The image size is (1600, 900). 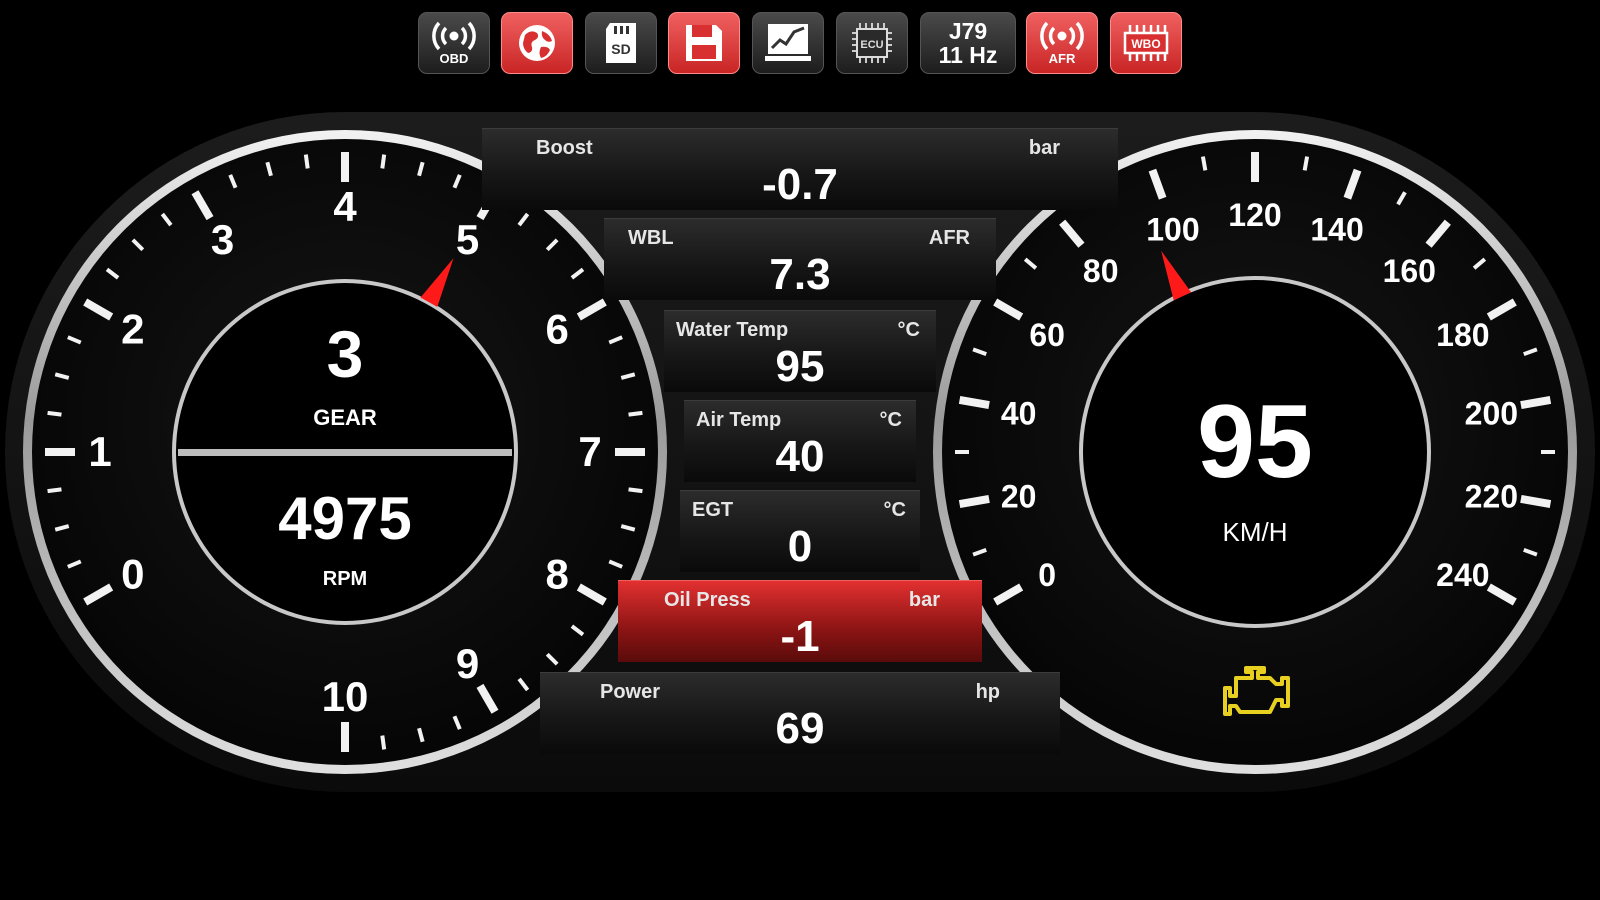 What do you see at coordinates (651, 238) in the screenshot?
I see `readout-label: WBL` at bounding box center [651, 238].